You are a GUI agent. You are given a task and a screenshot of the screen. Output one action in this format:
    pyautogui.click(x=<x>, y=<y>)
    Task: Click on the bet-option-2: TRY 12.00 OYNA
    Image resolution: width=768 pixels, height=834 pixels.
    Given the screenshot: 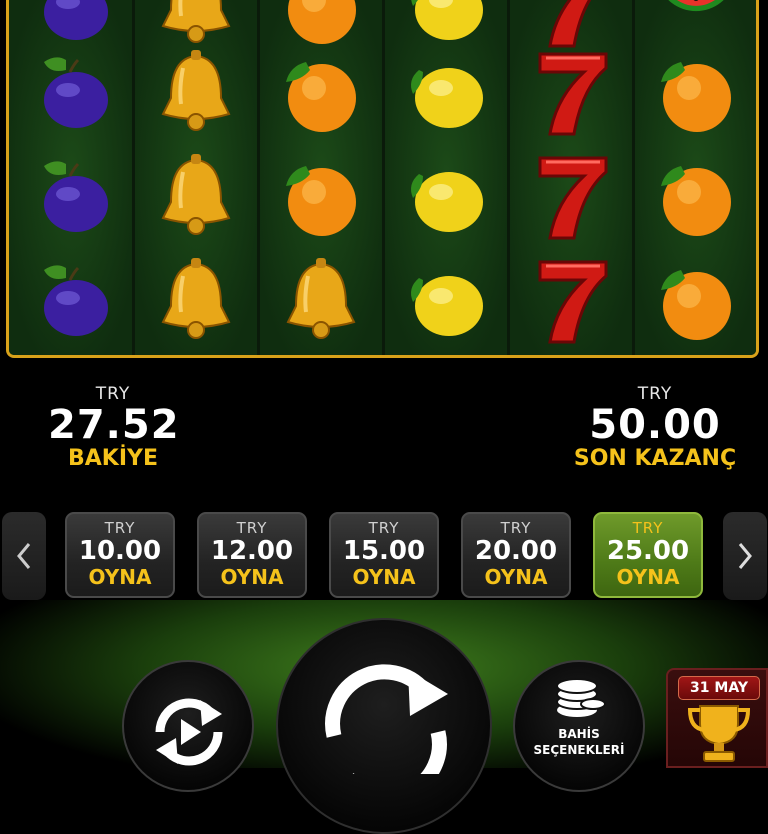 What is the action you would take?
    pyautogui.click(x=252, y=555)
    